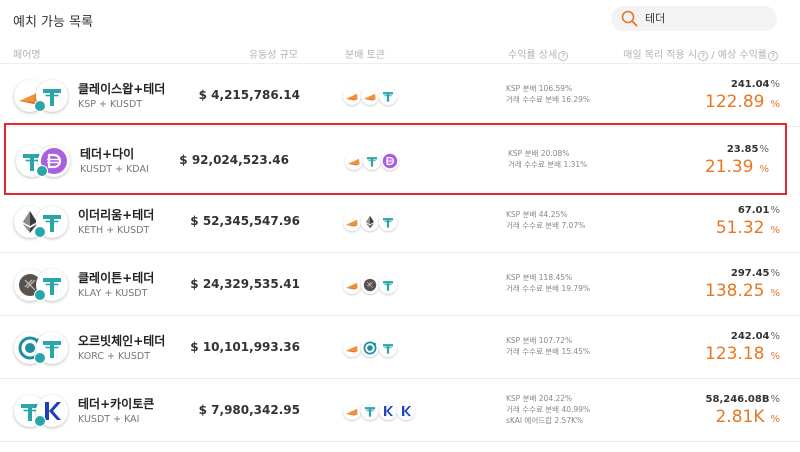 This screenshot has height=452, width=800. What do you see at coordinates (390, 161) in the screenshot?
I see `dai-icon` at bounding box center [390, 161].